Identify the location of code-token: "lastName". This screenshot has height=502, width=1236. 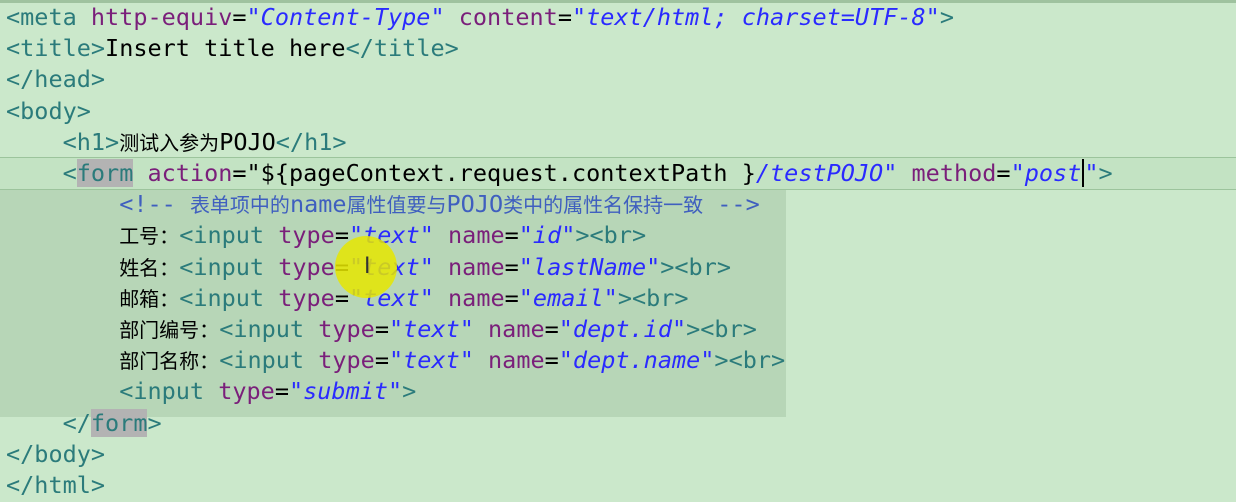
(589, 266).